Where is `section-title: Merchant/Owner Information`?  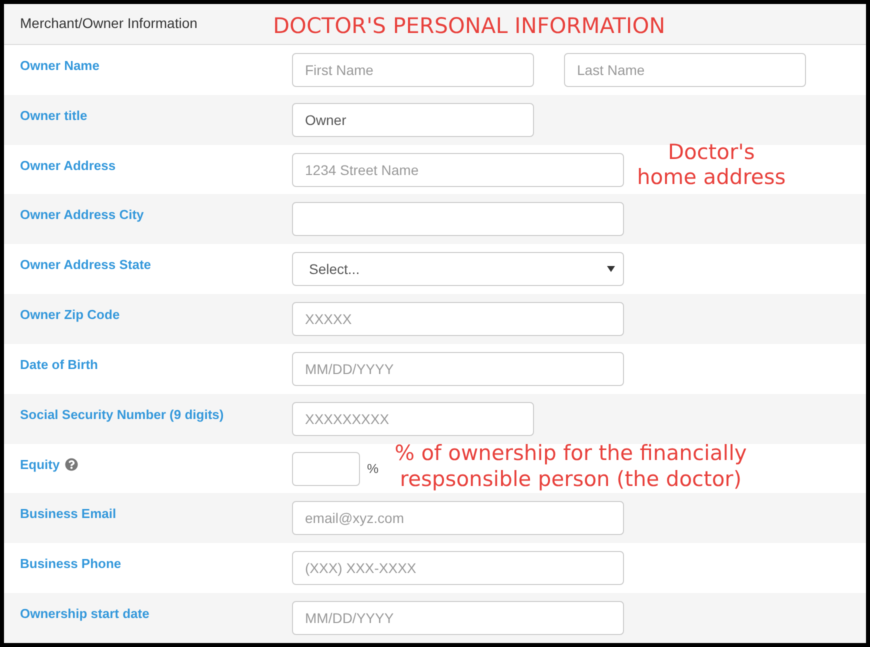 section-title: Merchant/Owner Information is located at coordinates (109, 23).